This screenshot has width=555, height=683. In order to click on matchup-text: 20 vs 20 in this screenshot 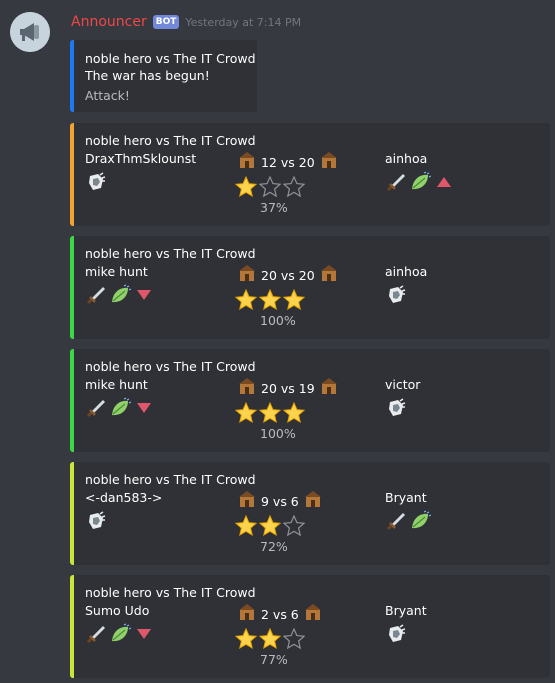, I will do `click(288, 275)`.